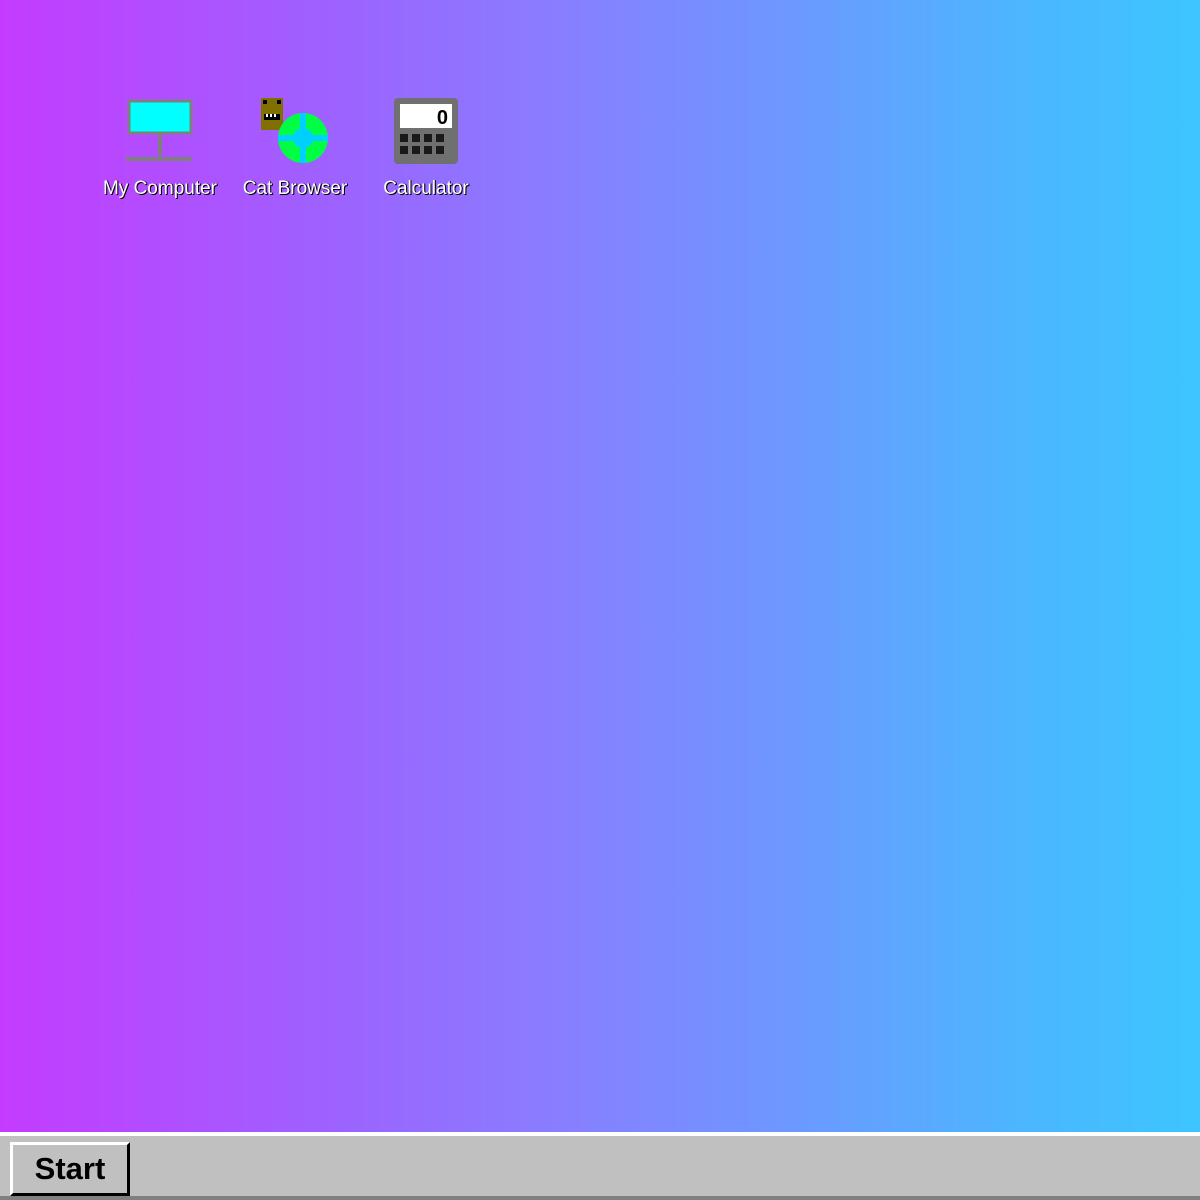  Describe the element at coordinates (295, 188) in the screenshot. I see `desktop-icon-label: Cat Browser` at that location.